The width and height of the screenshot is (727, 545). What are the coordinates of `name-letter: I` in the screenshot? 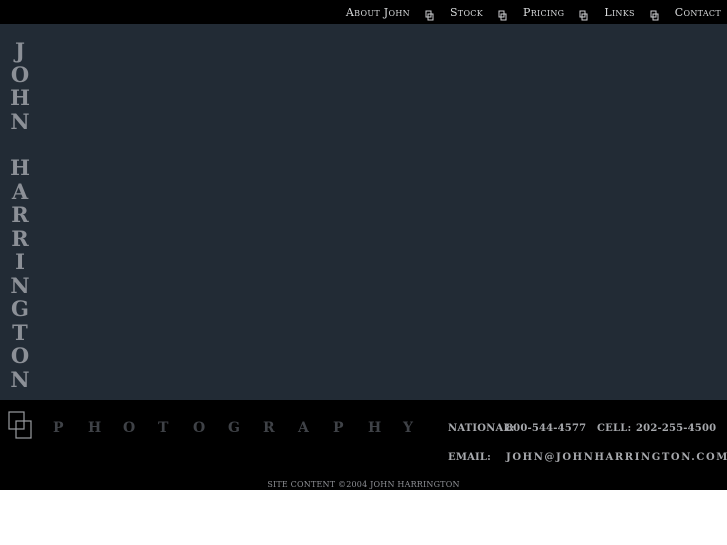 It's located at (20, 261).